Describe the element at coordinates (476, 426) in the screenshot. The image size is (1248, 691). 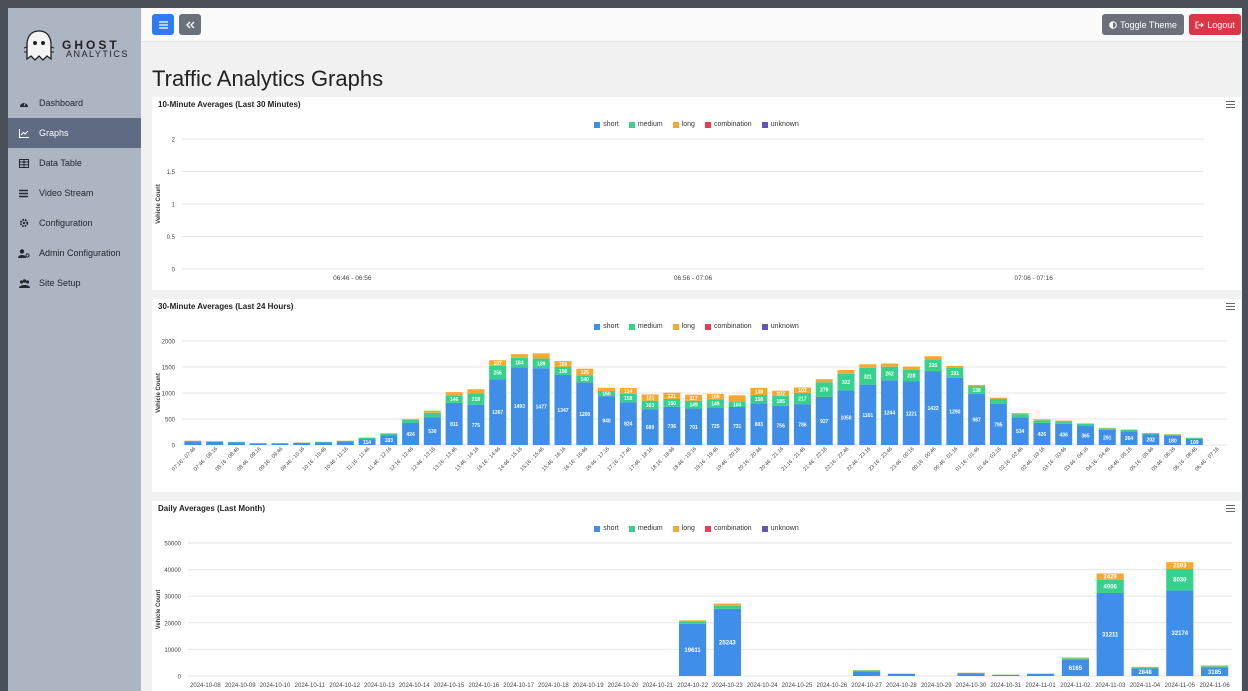
I see `data-label: 775` at that location.